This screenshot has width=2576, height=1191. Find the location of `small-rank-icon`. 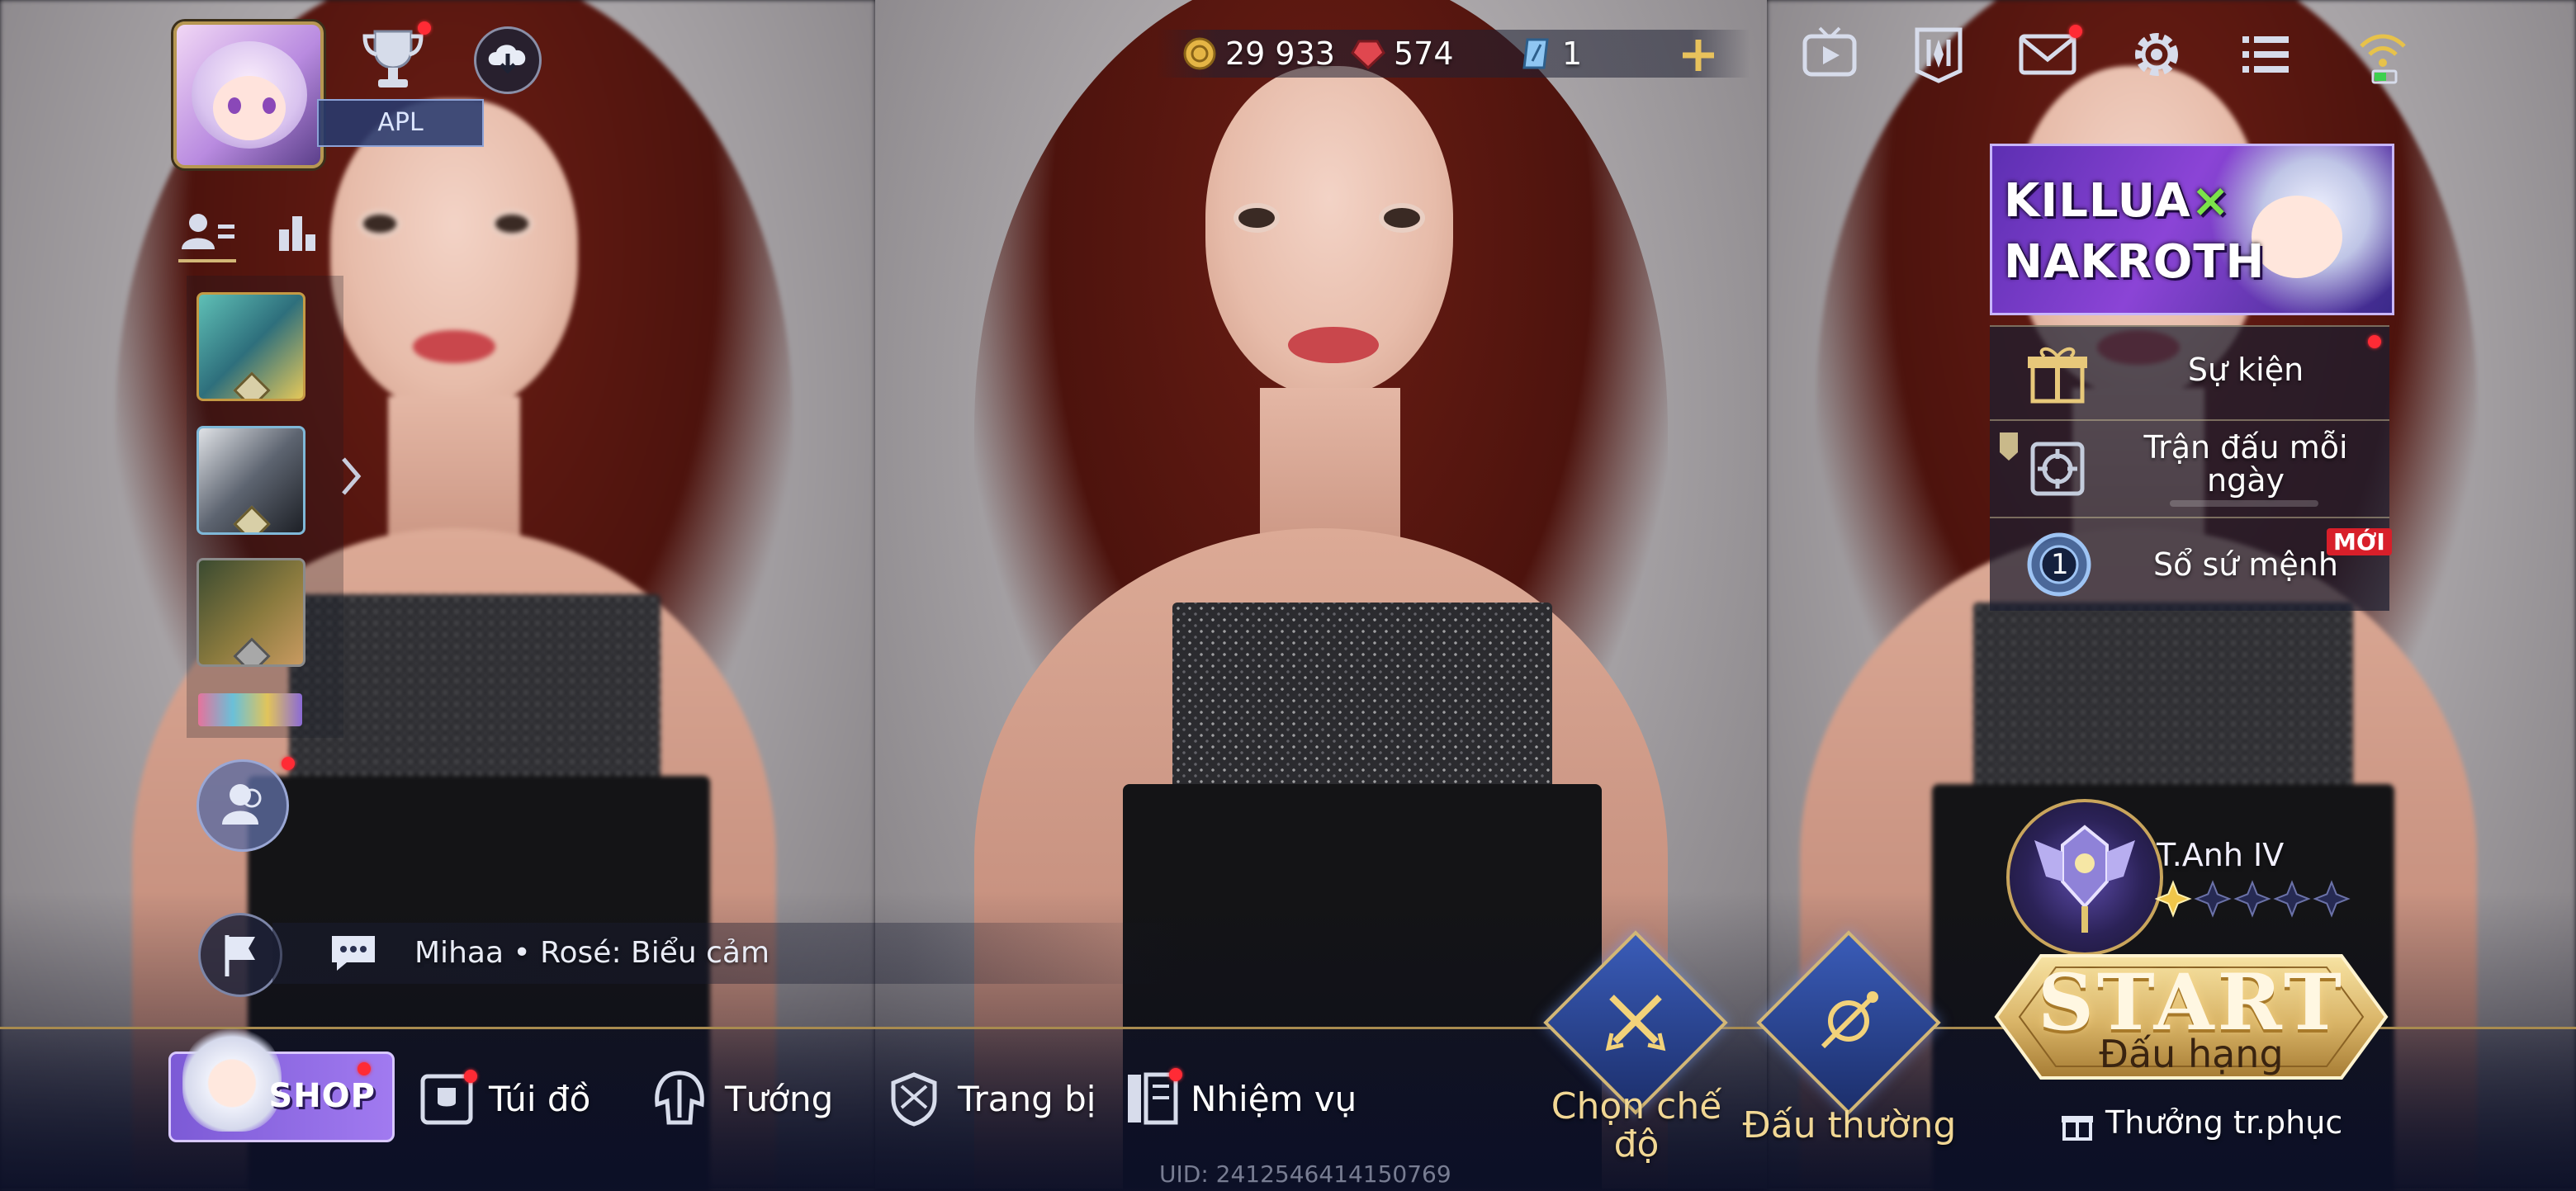

small-rank-icon is located at coordinates (2008, 447).